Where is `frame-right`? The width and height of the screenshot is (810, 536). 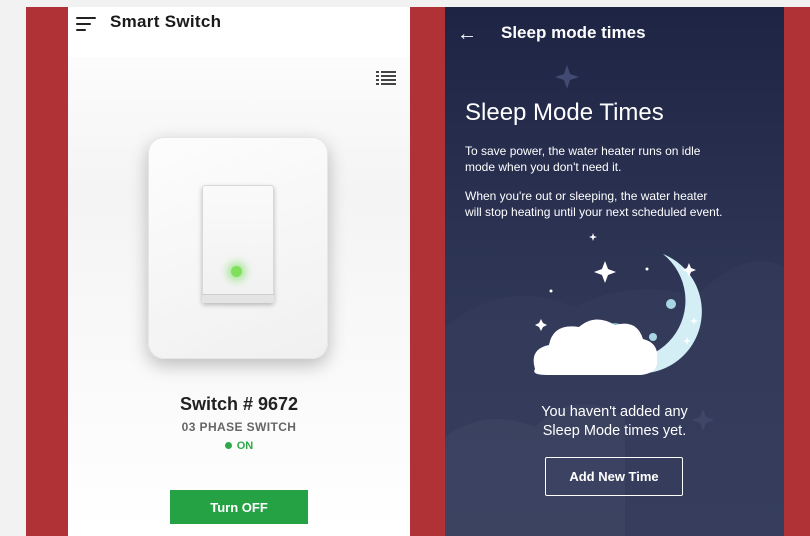 frame-right is located at coordinates (797, 271).